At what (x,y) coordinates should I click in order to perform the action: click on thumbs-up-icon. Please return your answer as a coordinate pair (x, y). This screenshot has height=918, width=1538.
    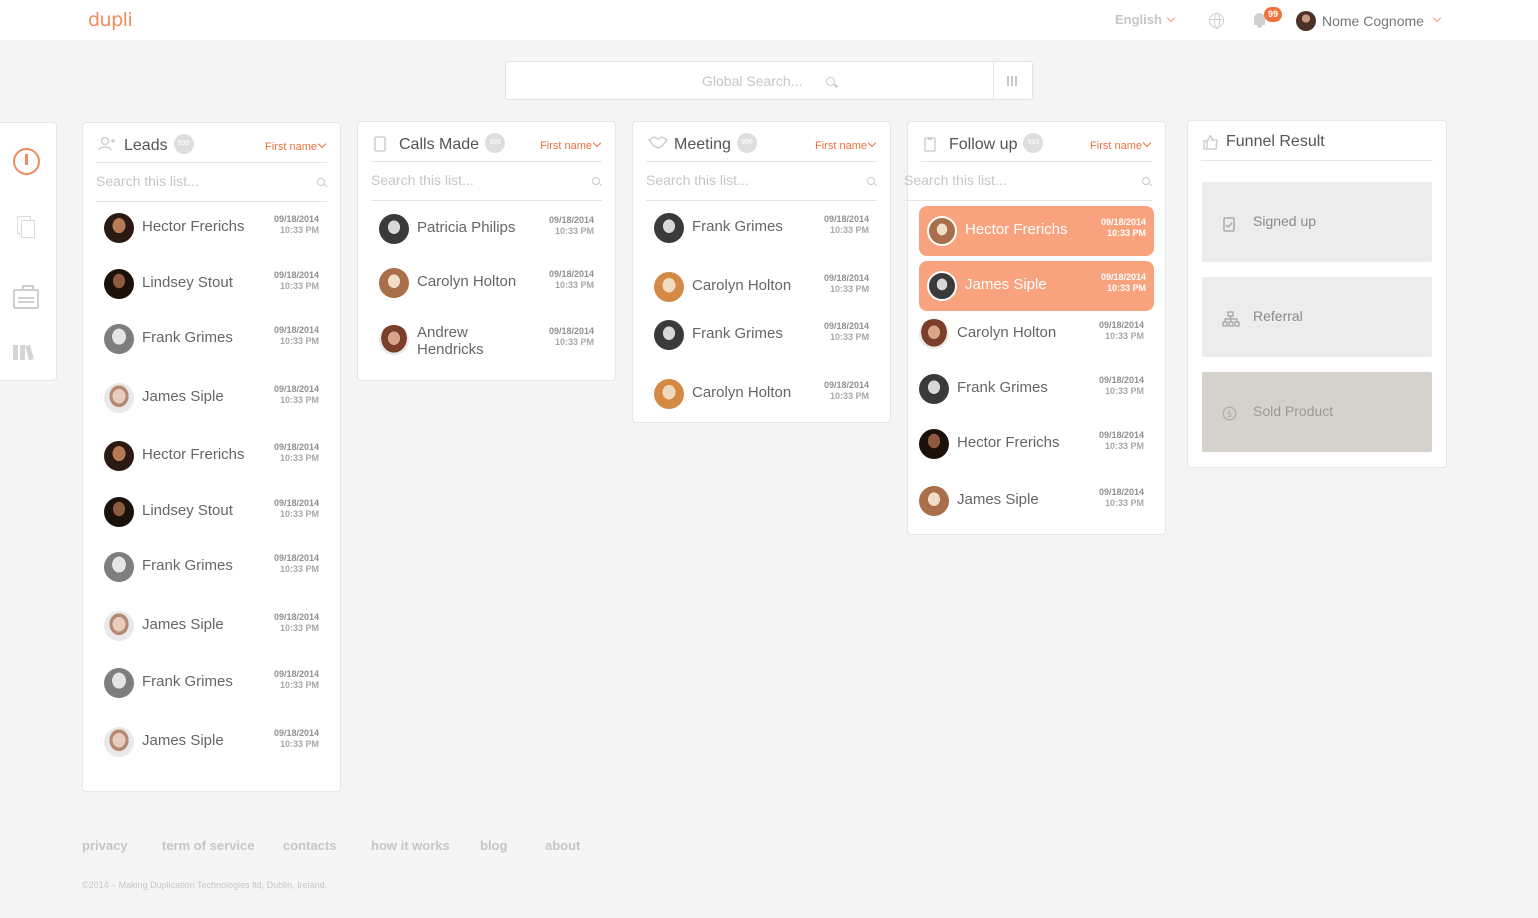
    Looking at the image, I should click on (1211, 144).